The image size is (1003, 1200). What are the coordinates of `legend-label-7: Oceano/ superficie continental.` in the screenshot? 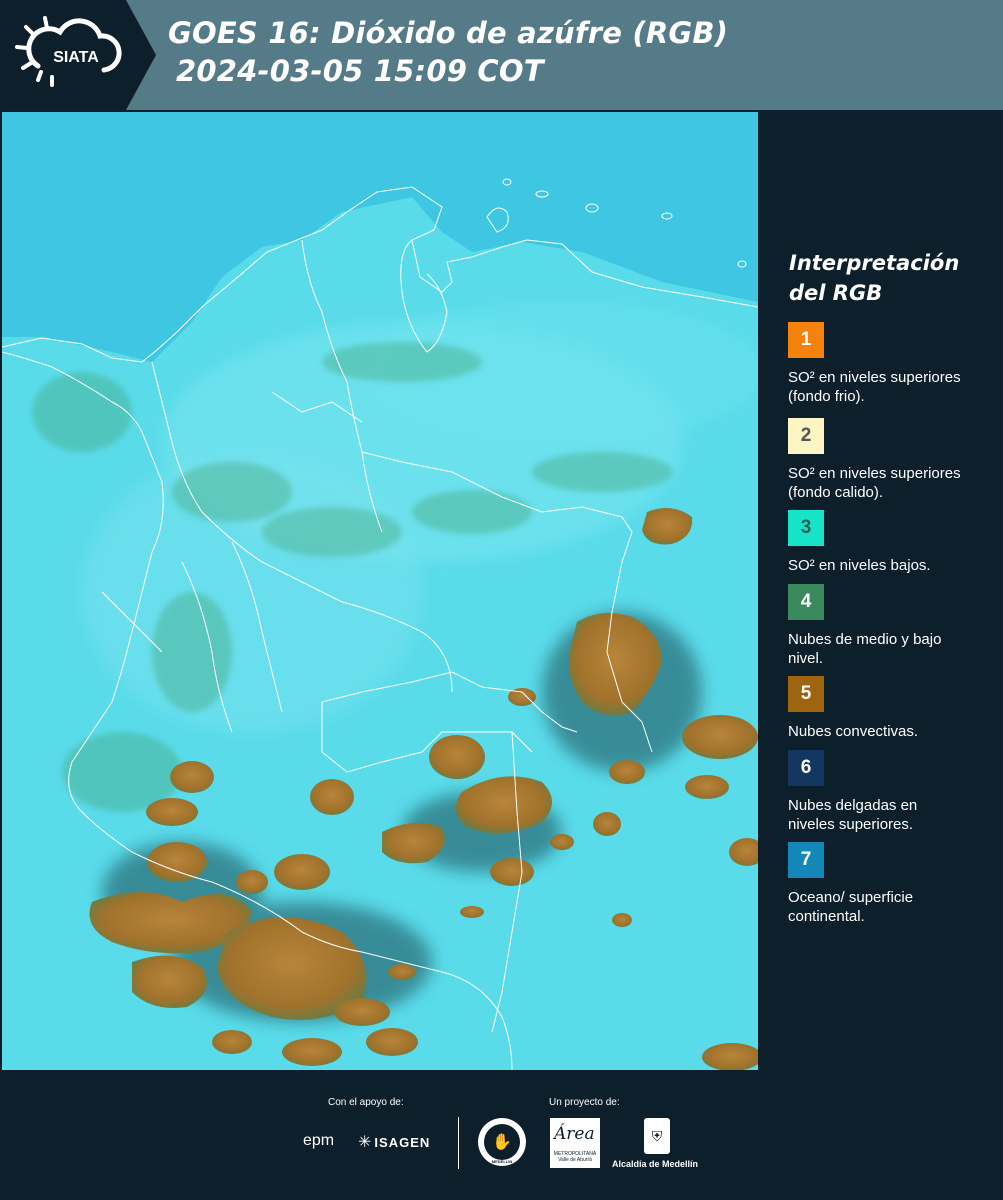 It's located at (851, 907).